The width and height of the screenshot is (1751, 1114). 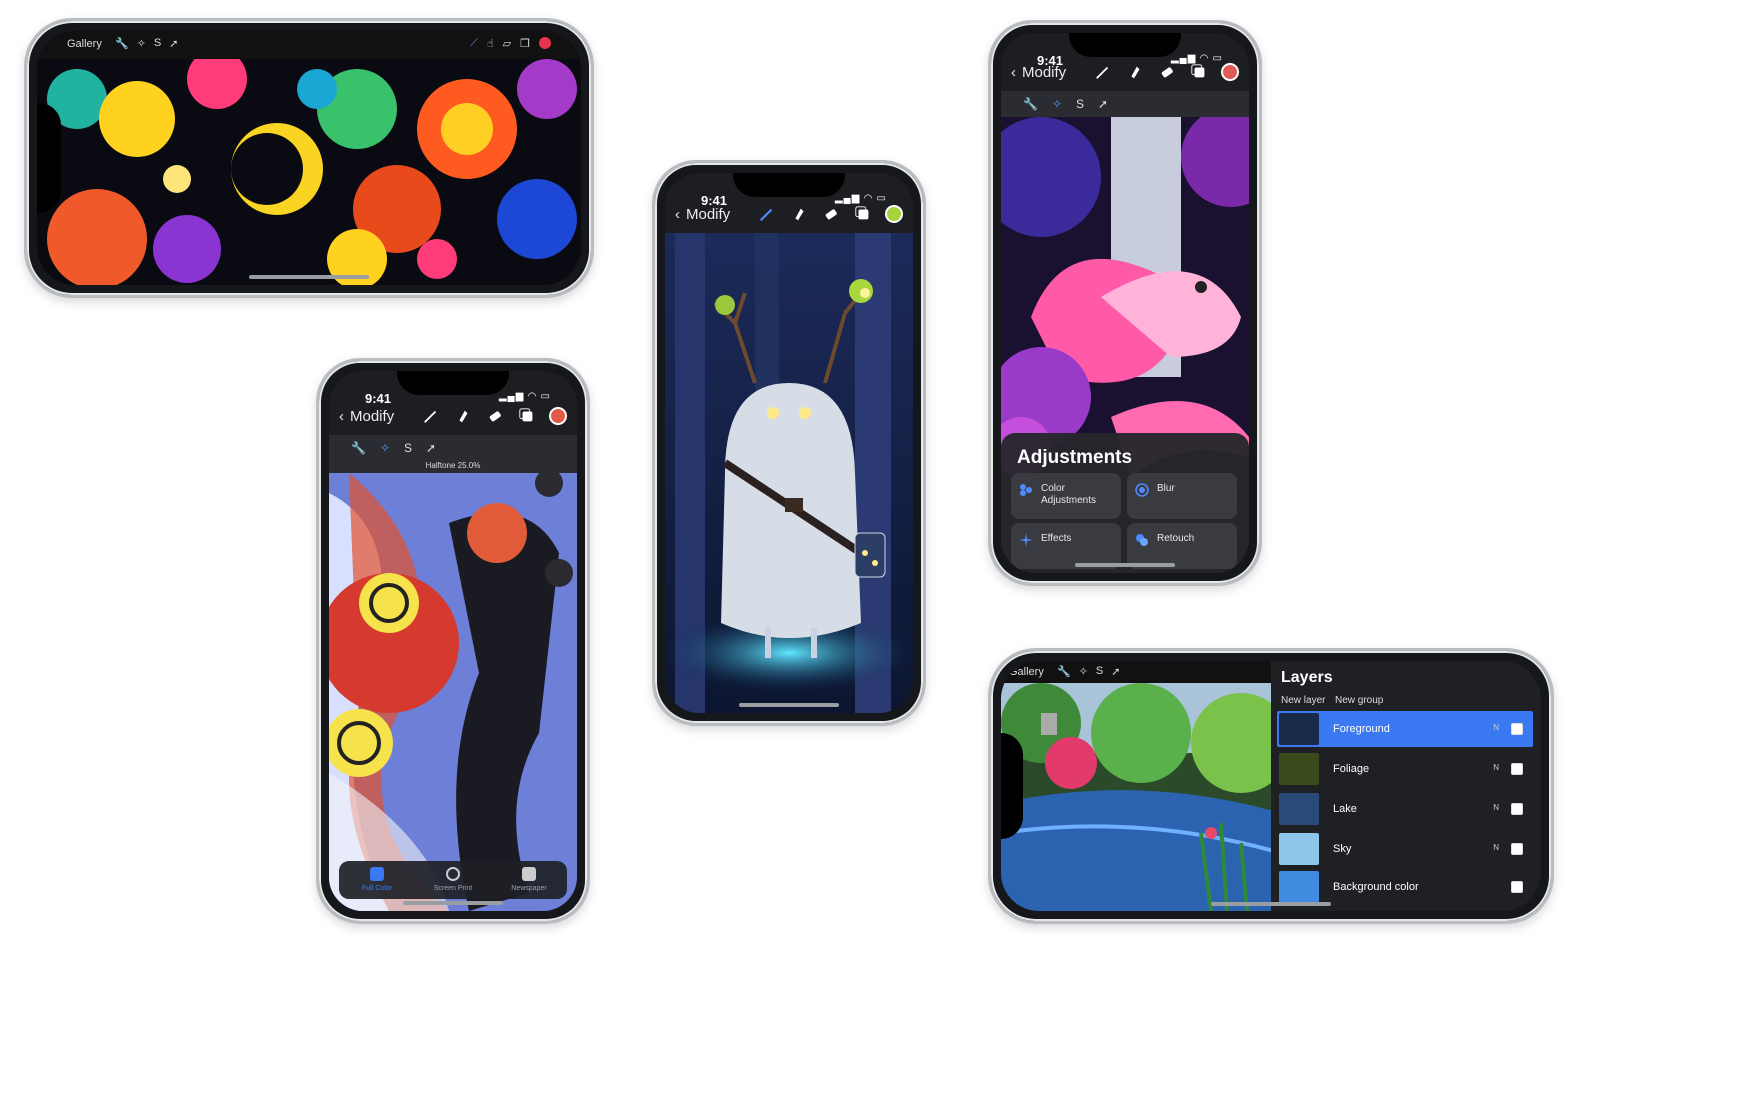 I want to click on new-layer-button: New layer, so click(x=1303, y=700).